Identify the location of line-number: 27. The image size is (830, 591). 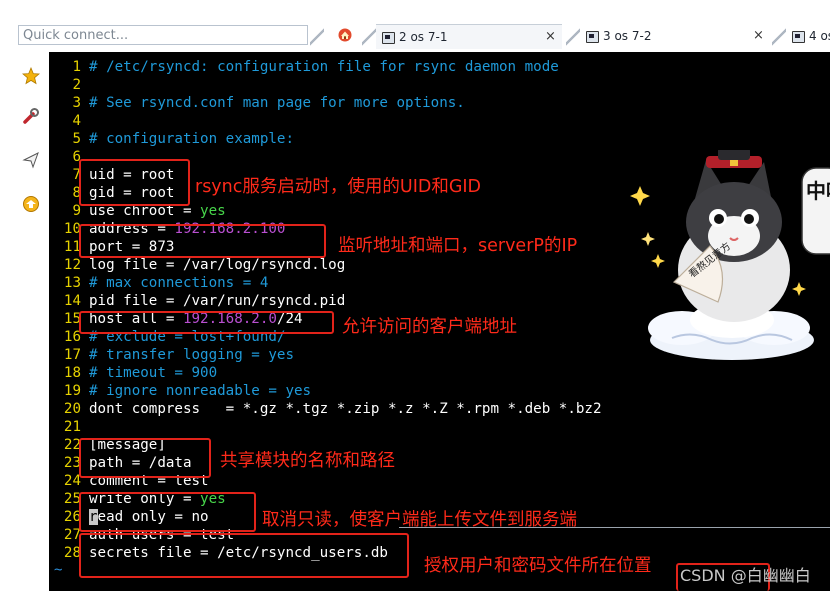
(72, 535).